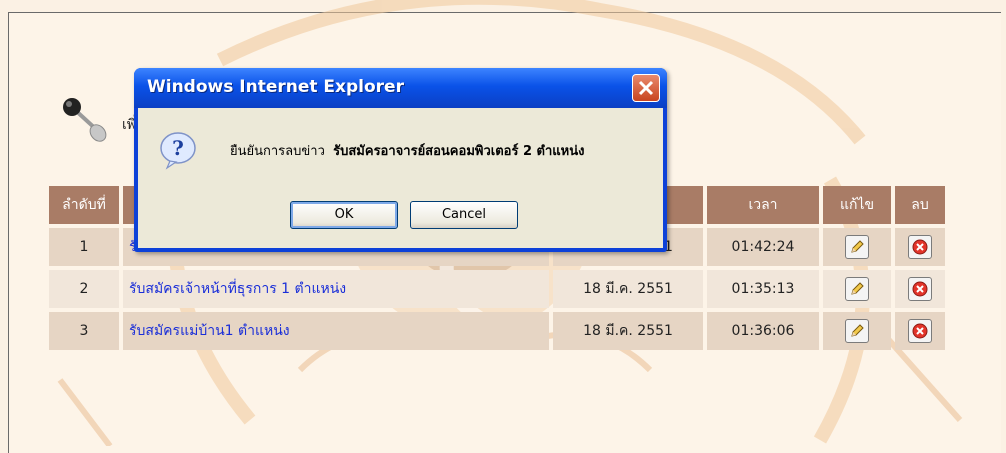  What do you see at coordinates (464, 215) in the screenshot?
I see `cancel-button: Cancel` at bounding box center [464, 215].